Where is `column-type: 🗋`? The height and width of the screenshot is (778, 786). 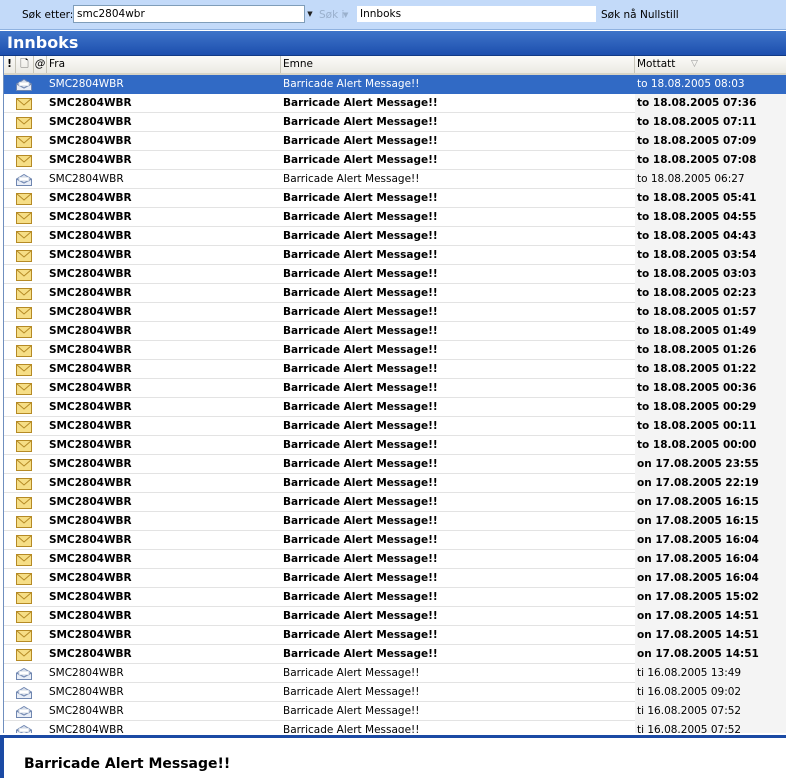
column-type: 🗋 is located at coordinates (25, 64).